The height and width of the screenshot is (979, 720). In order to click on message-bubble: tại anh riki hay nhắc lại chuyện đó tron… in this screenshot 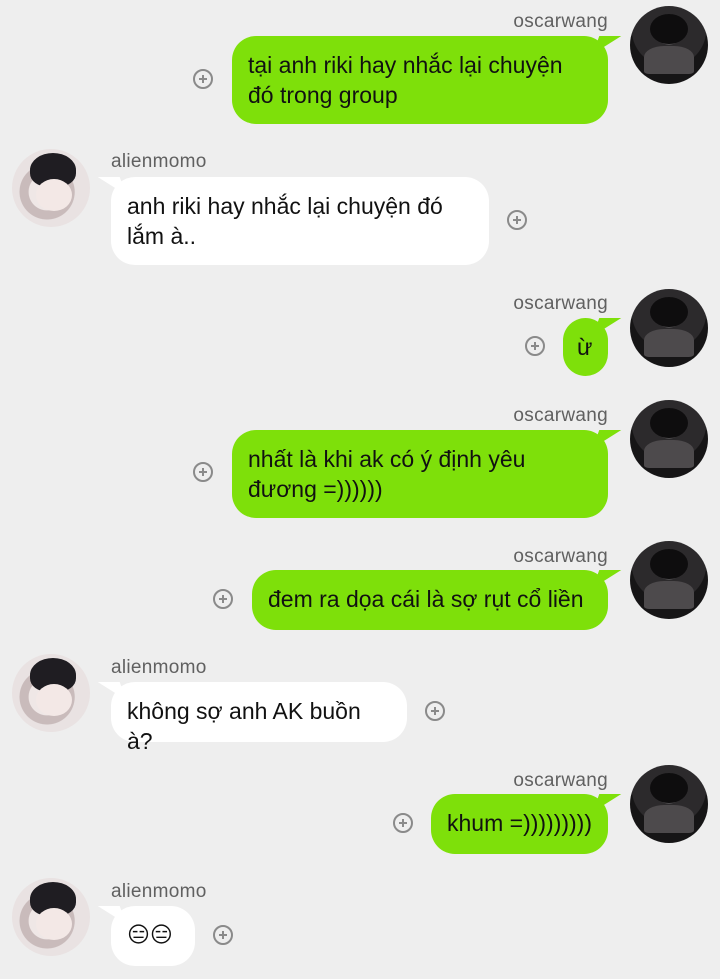, I will do `click(420, 80)`.